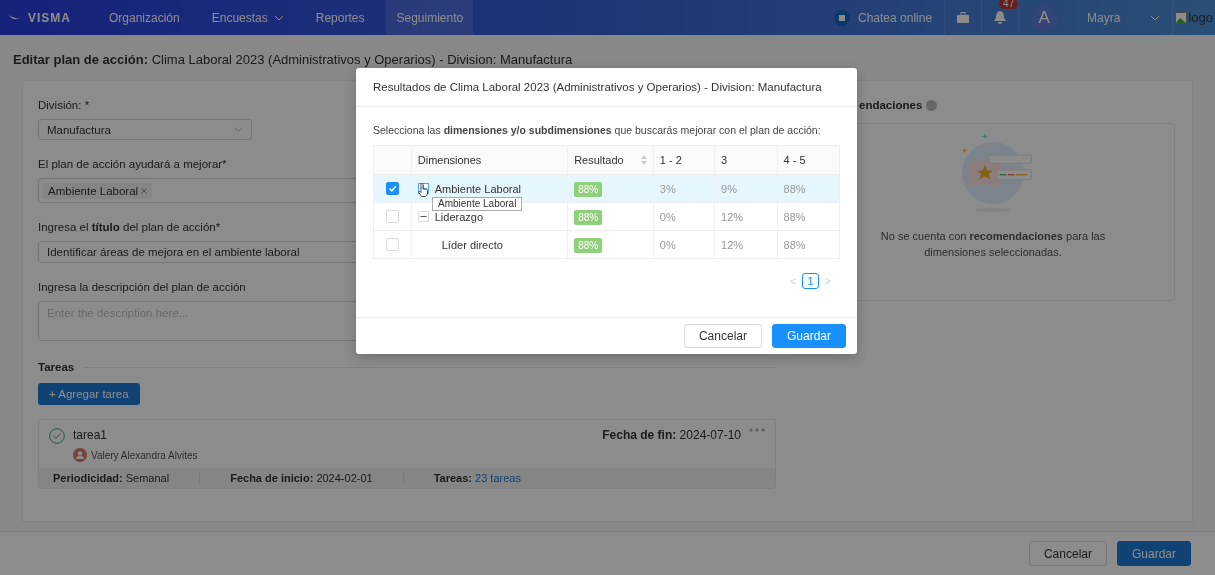 The image size is (1215, 575). What do you see at coordinates (610, 160) in the screenshot?
I see `column-header: Resultado` at bounding box center [610, 160].